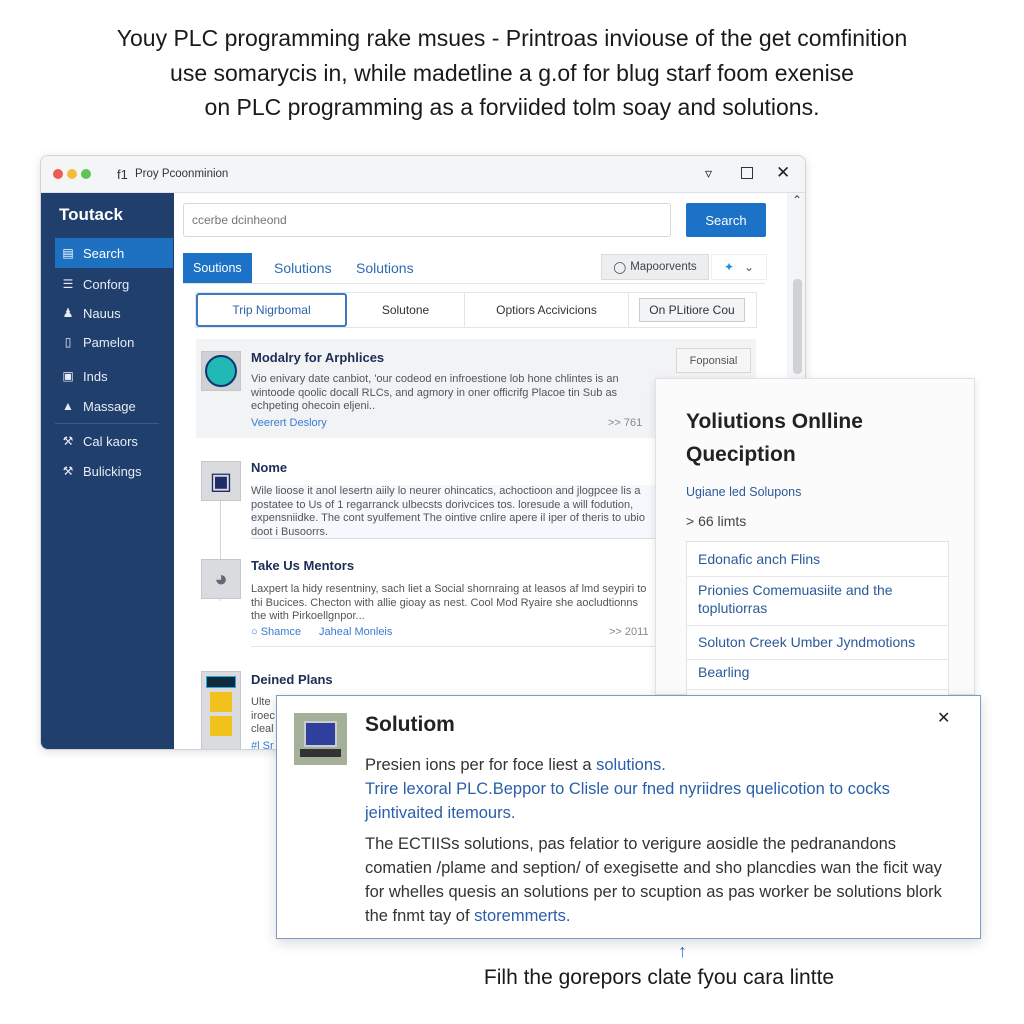 This screenshot has height=1024, width=1024. What do you see at coordinates (217, 268) in the screenshot?
I see `tab-soutions: Soutions` at bounding box center [217, 268].